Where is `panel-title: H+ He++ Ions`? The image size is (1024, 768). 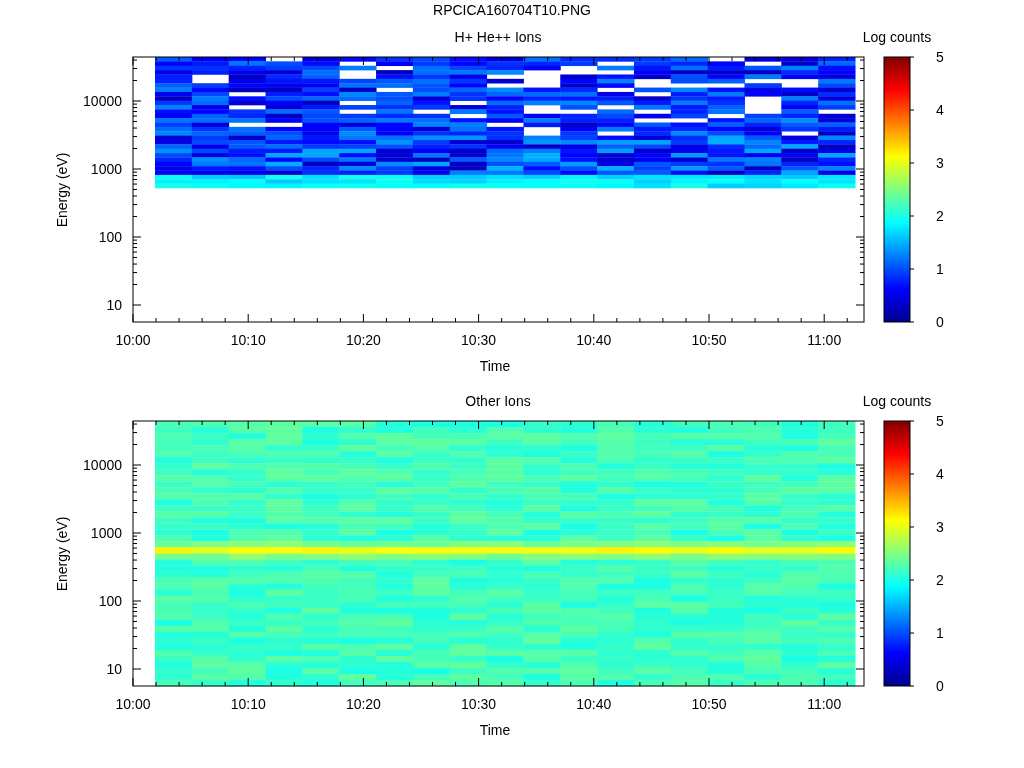 panel-title: H+ He++ Ions is located at coordinates (498, 37).